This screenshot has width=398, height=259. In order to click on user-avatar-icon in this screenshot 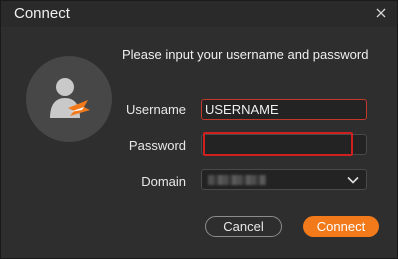, I will do `click(69, 99)`.